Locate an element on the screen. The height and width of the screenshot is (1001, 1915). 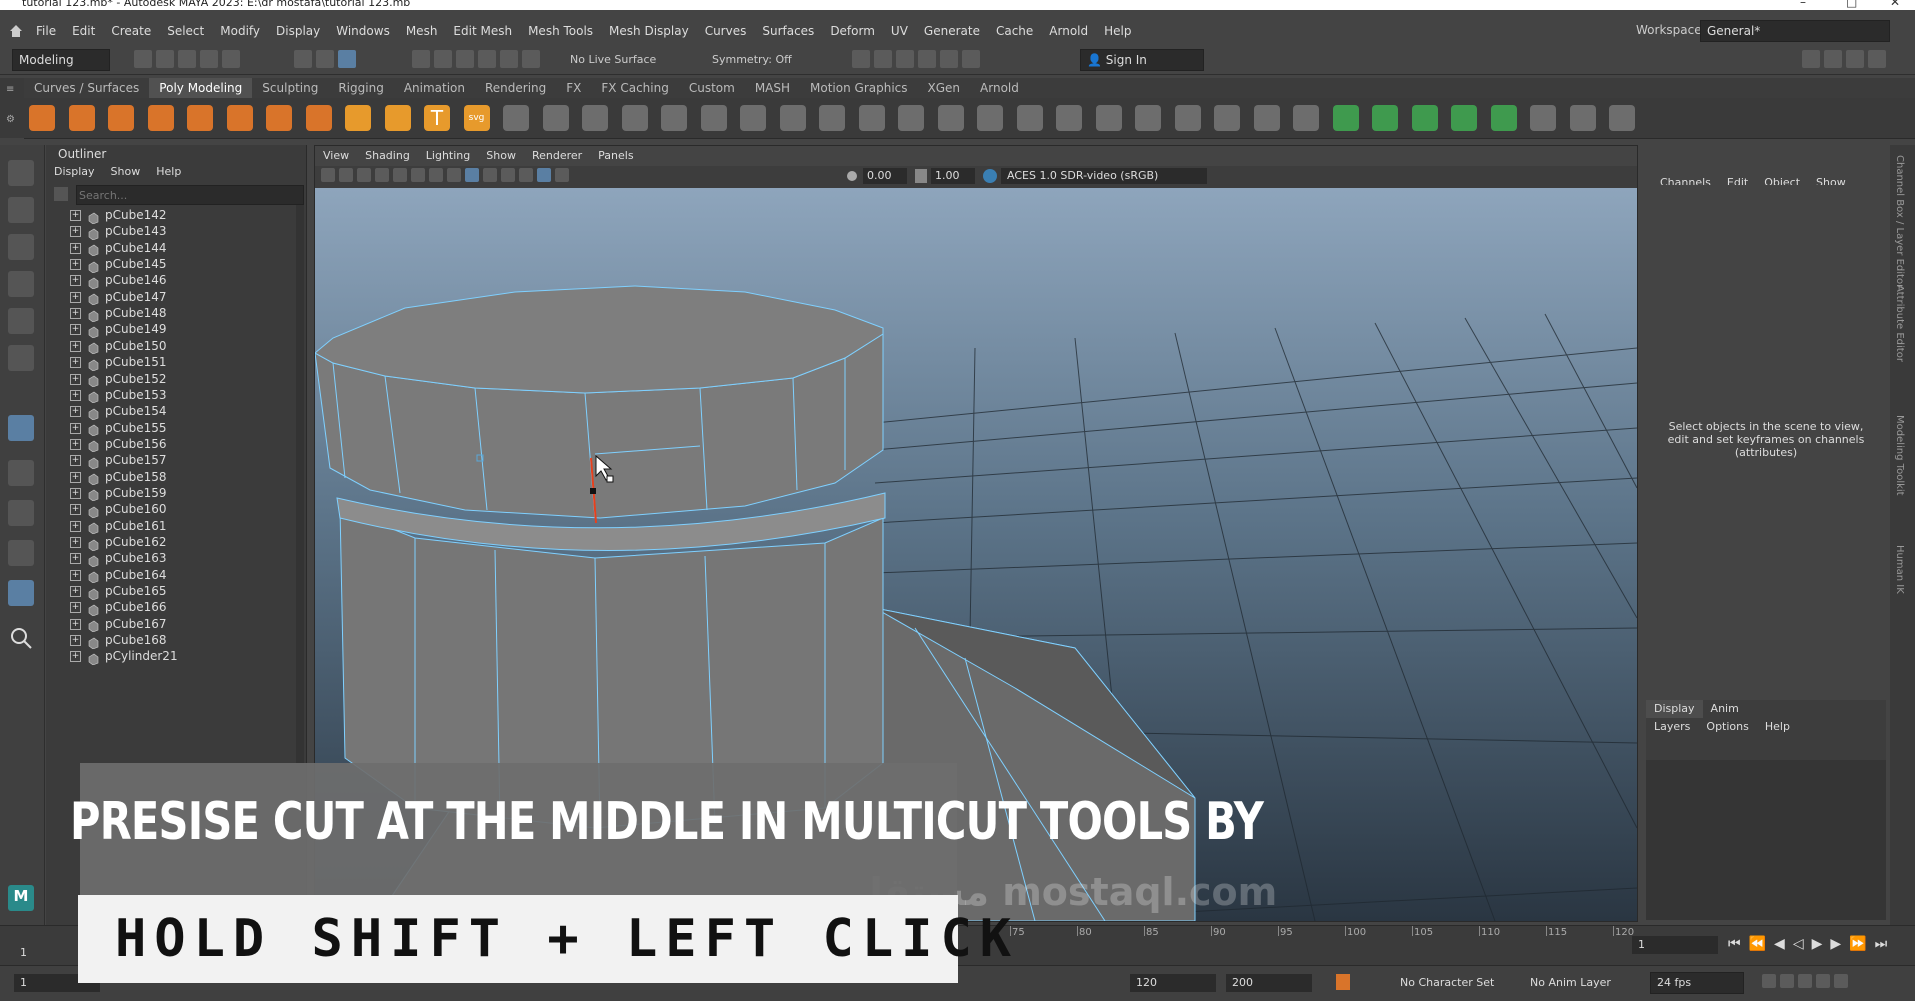
uv-layout-icon is located at coordinates (1543, 118).